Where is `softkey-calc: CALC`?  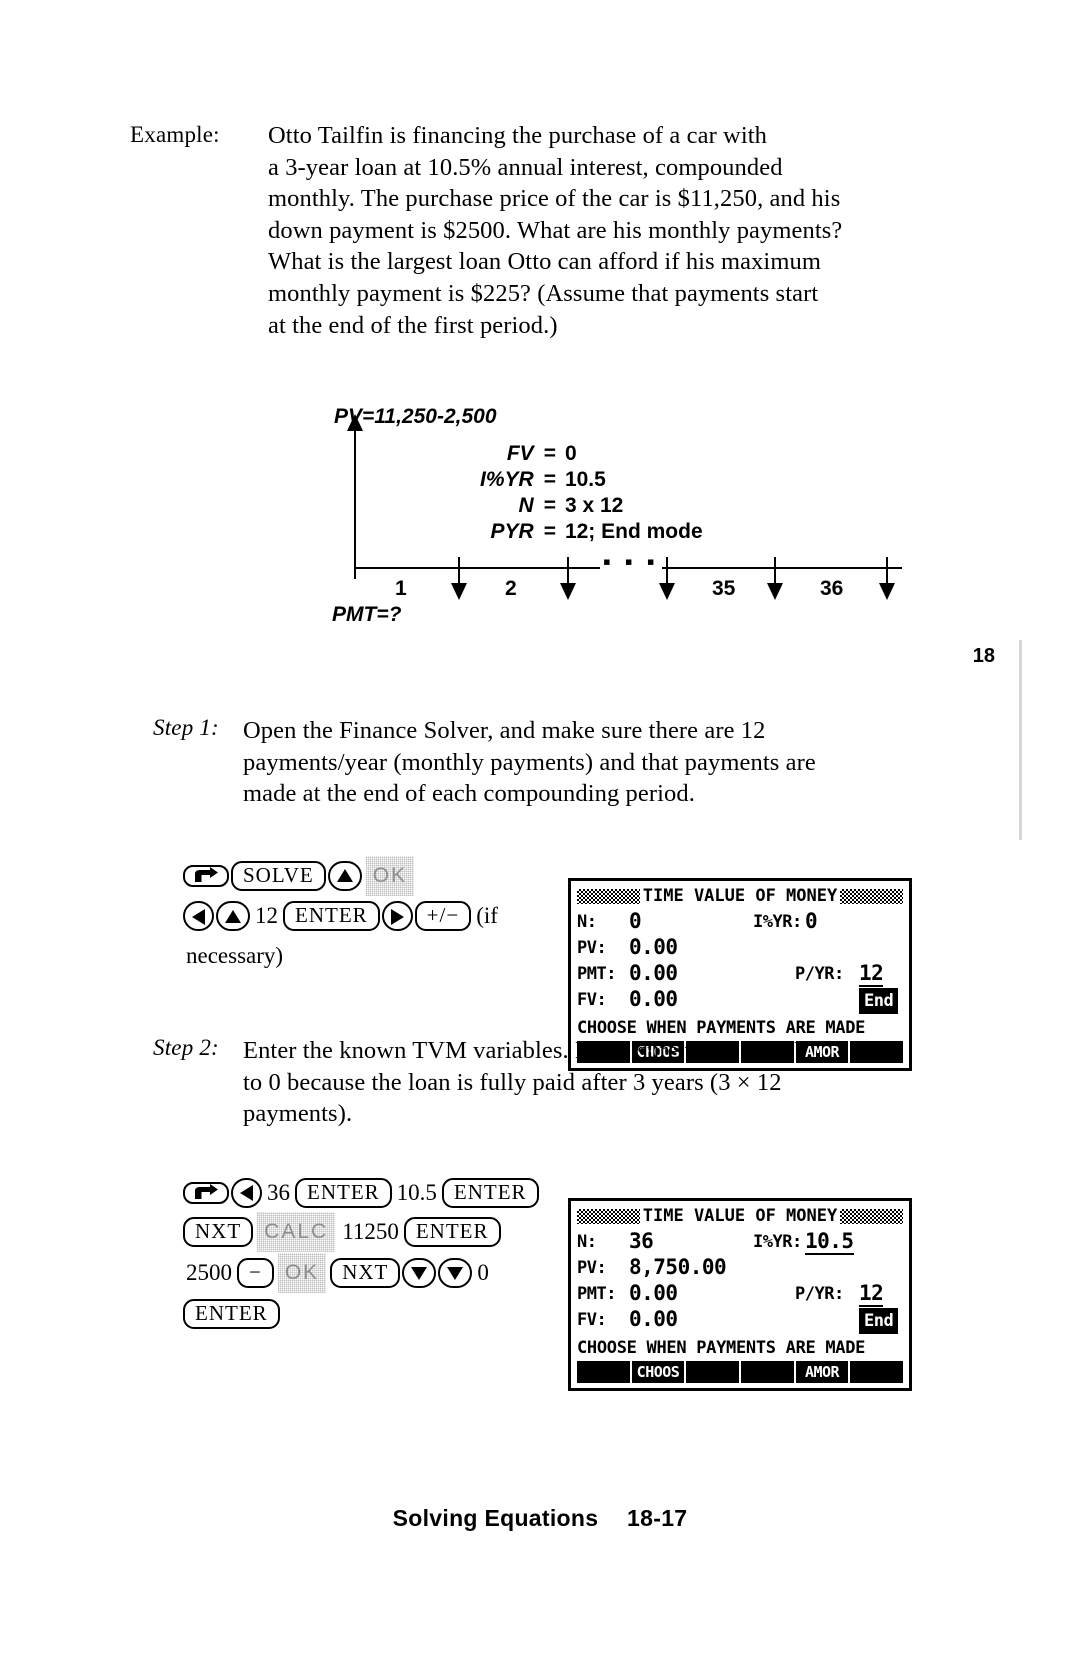
softkey-calc: CALC is located at coordinates (296, 1232).